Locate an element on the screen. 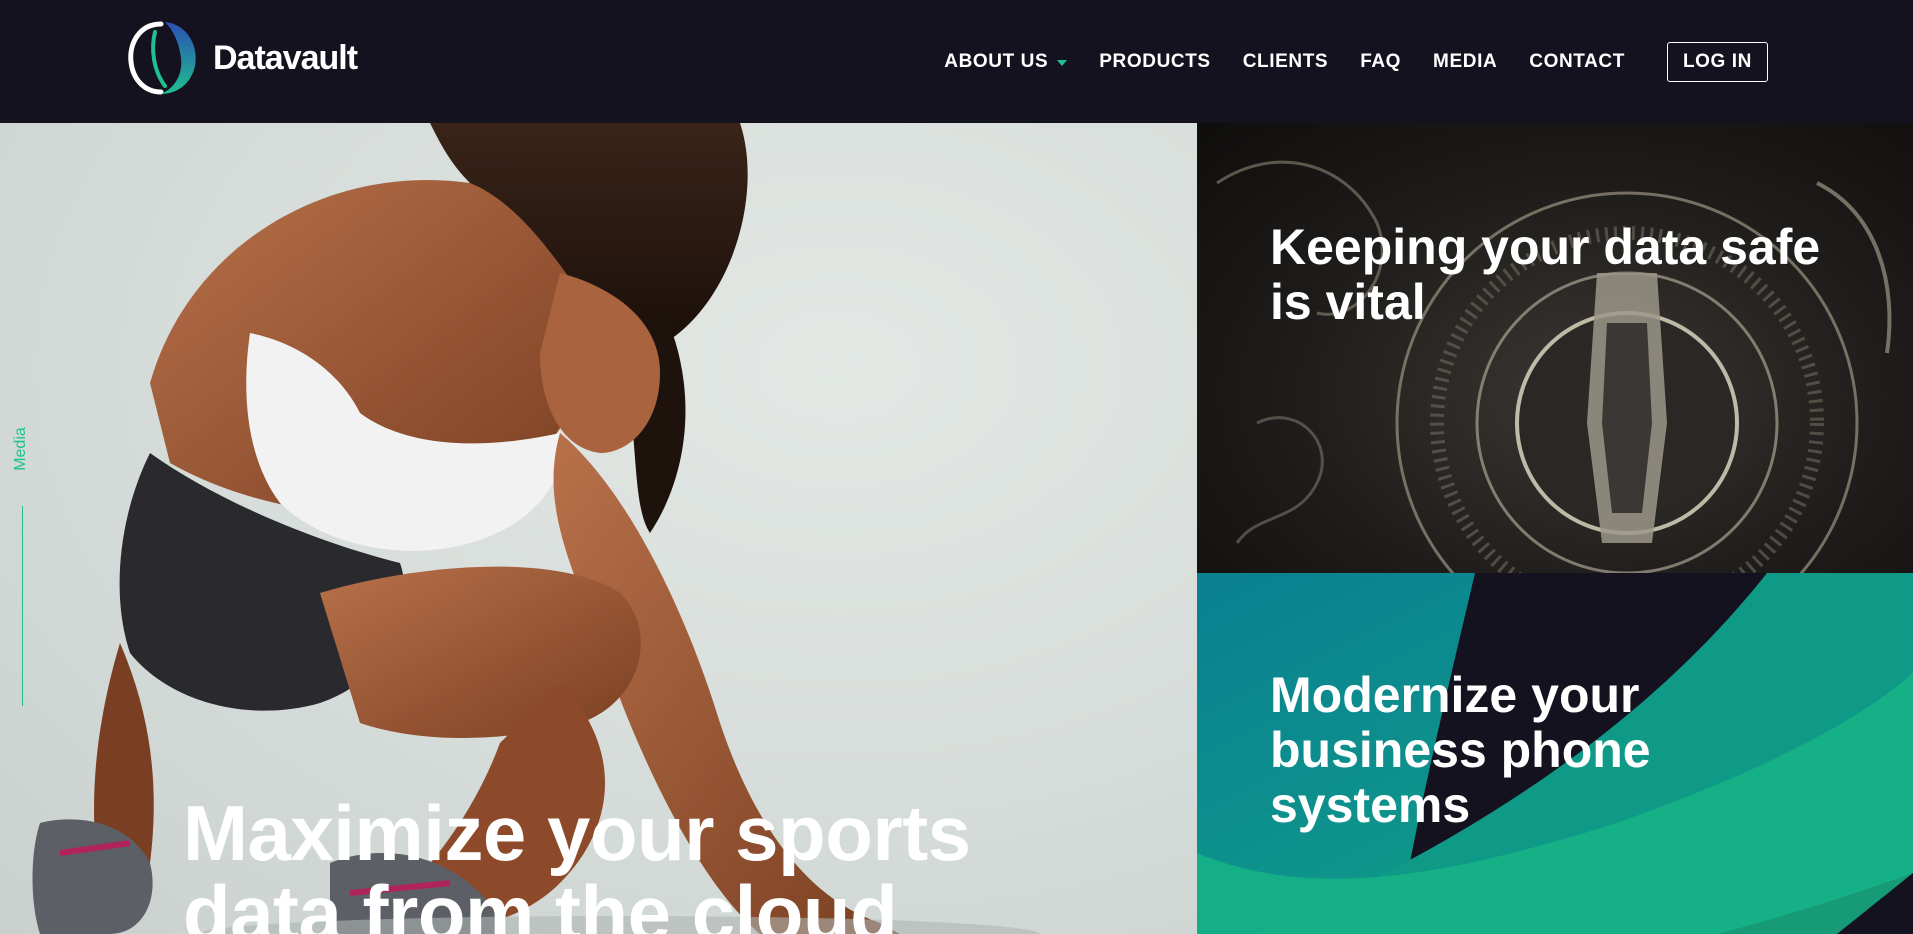  nav-item-products: PRODUCTS is located at coordinates (1154, 62).